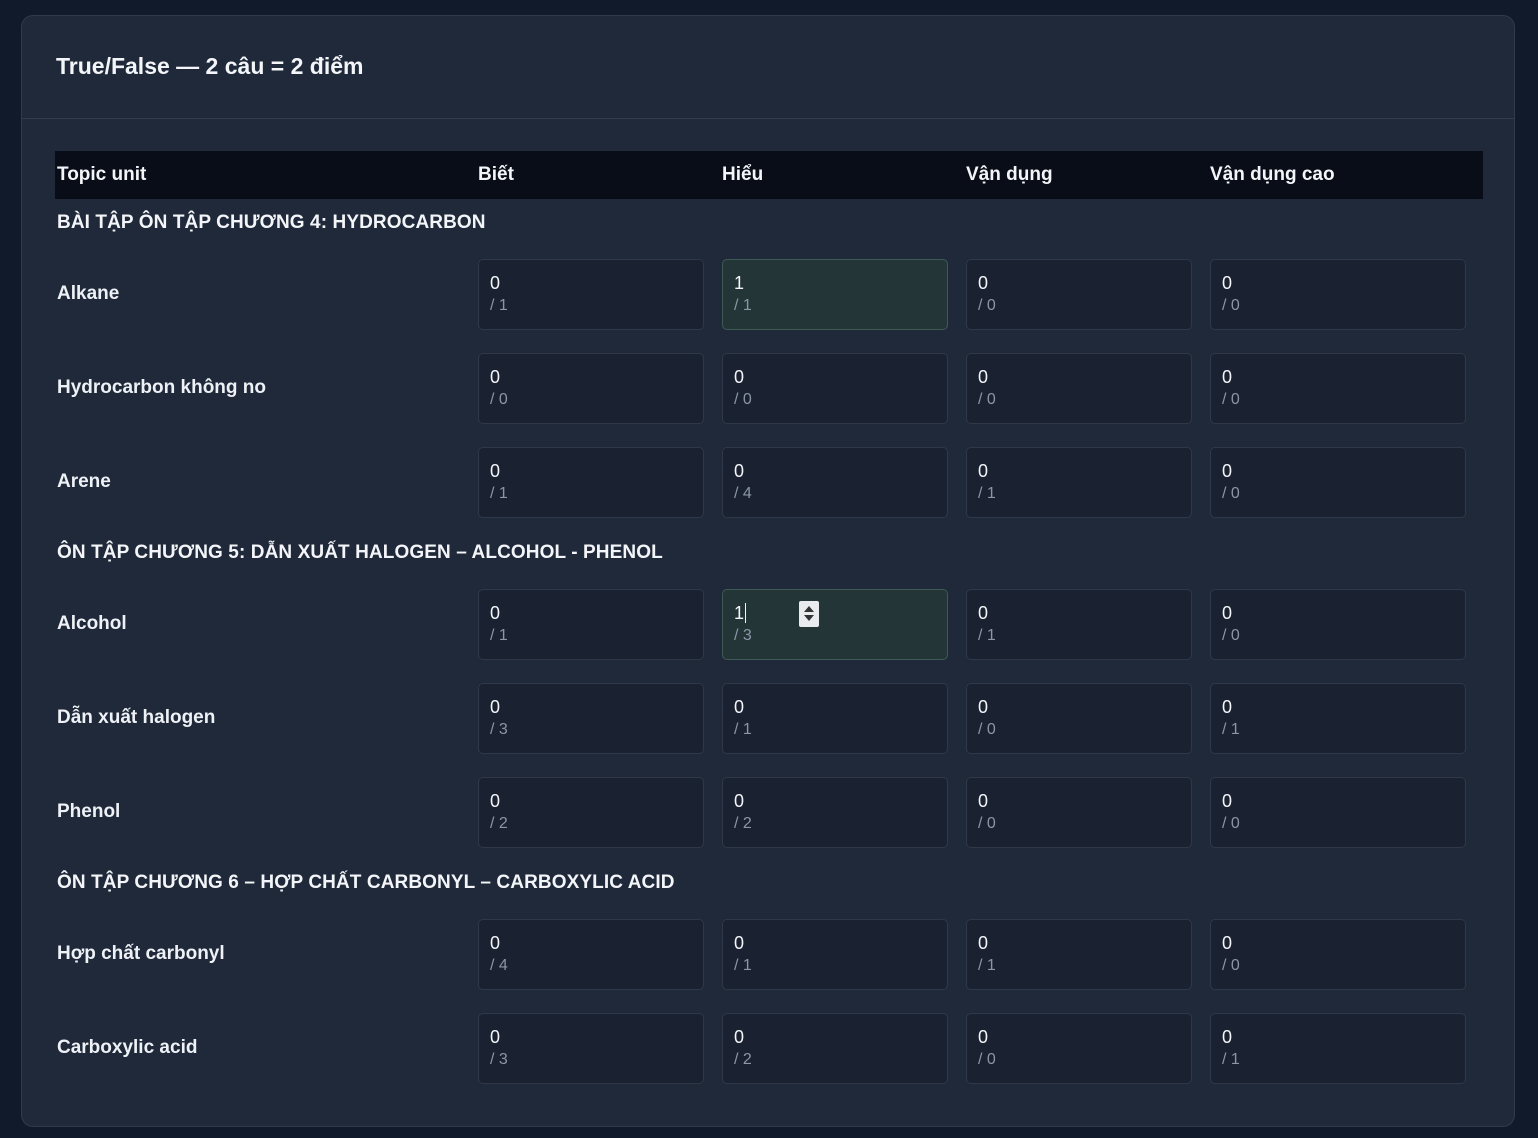 This screenshot has height=1138, width=1538. I want to click on header-van-dung: Vận dụng, so click(1009, 174).